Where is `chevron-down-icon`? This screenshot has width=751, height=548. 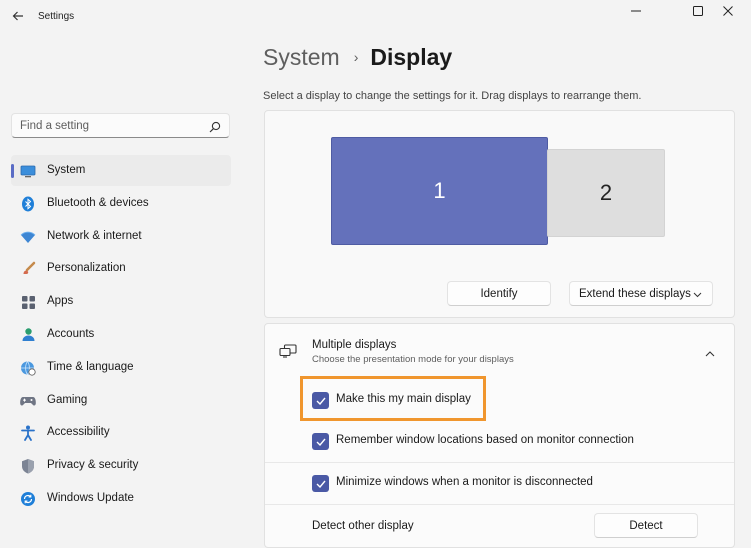 chevron-down-icon is located at coordinates (697, 295).